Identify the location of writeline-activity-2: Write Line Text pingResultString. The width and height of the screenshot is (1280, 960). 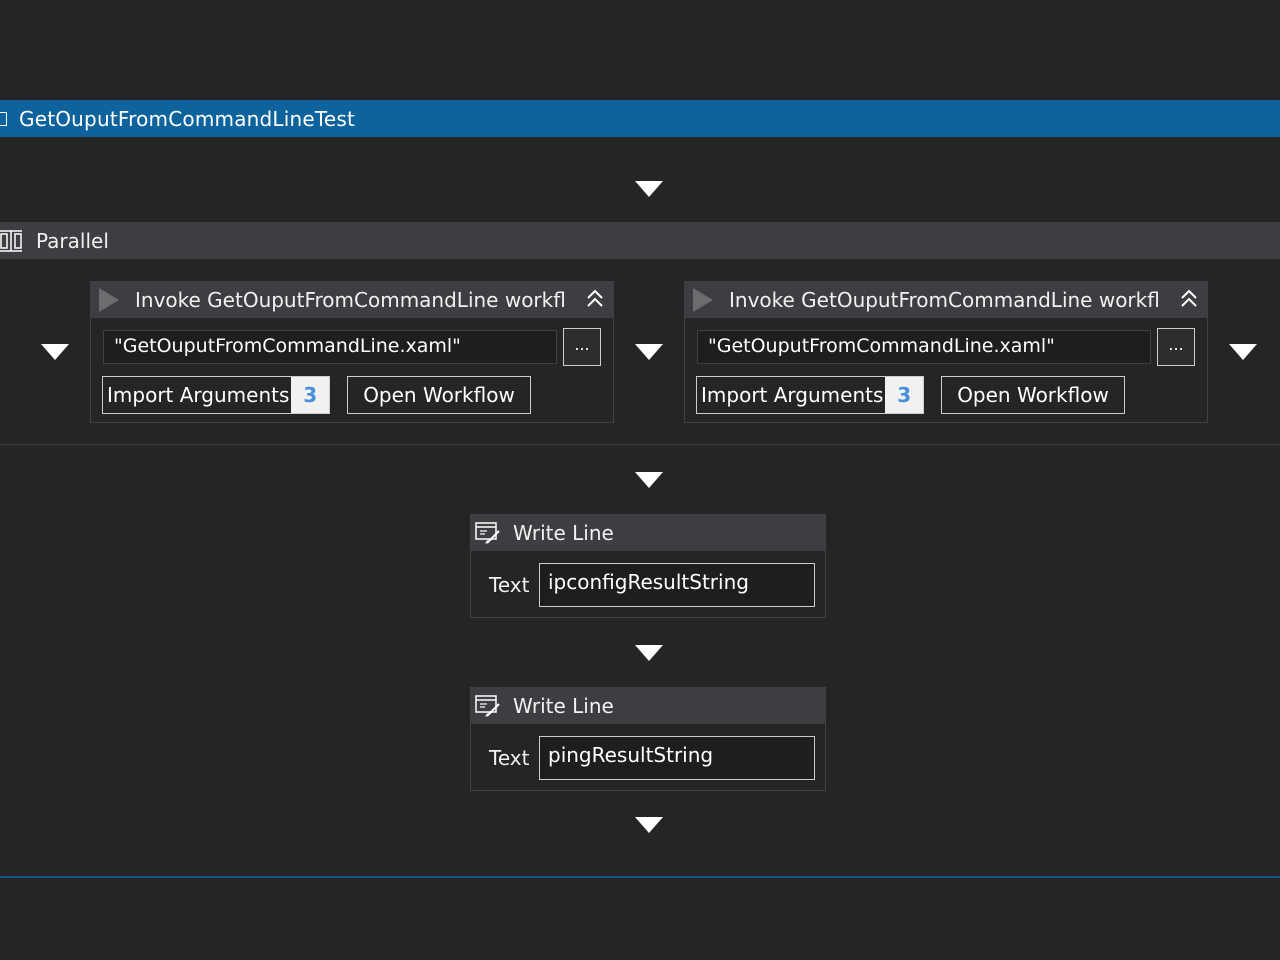
(648, 739).